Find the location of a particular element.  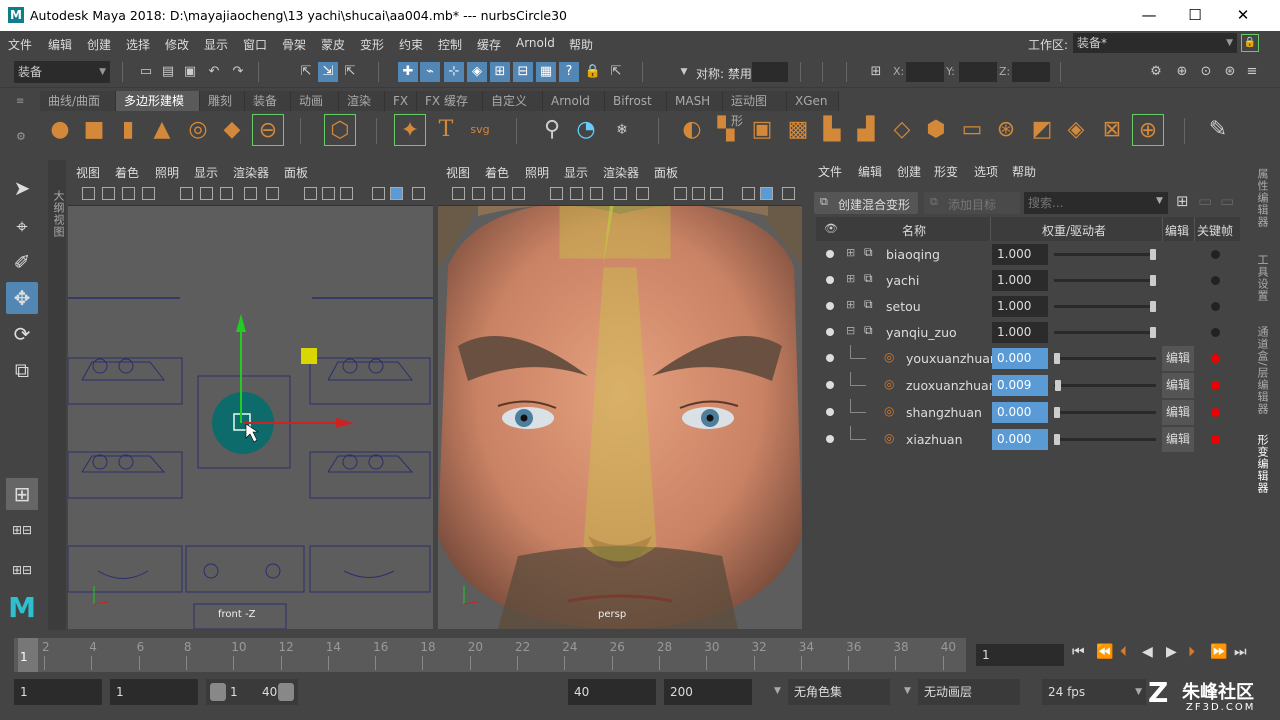

snap-point-icon: ⊹ is located at coordinates (454, 72).